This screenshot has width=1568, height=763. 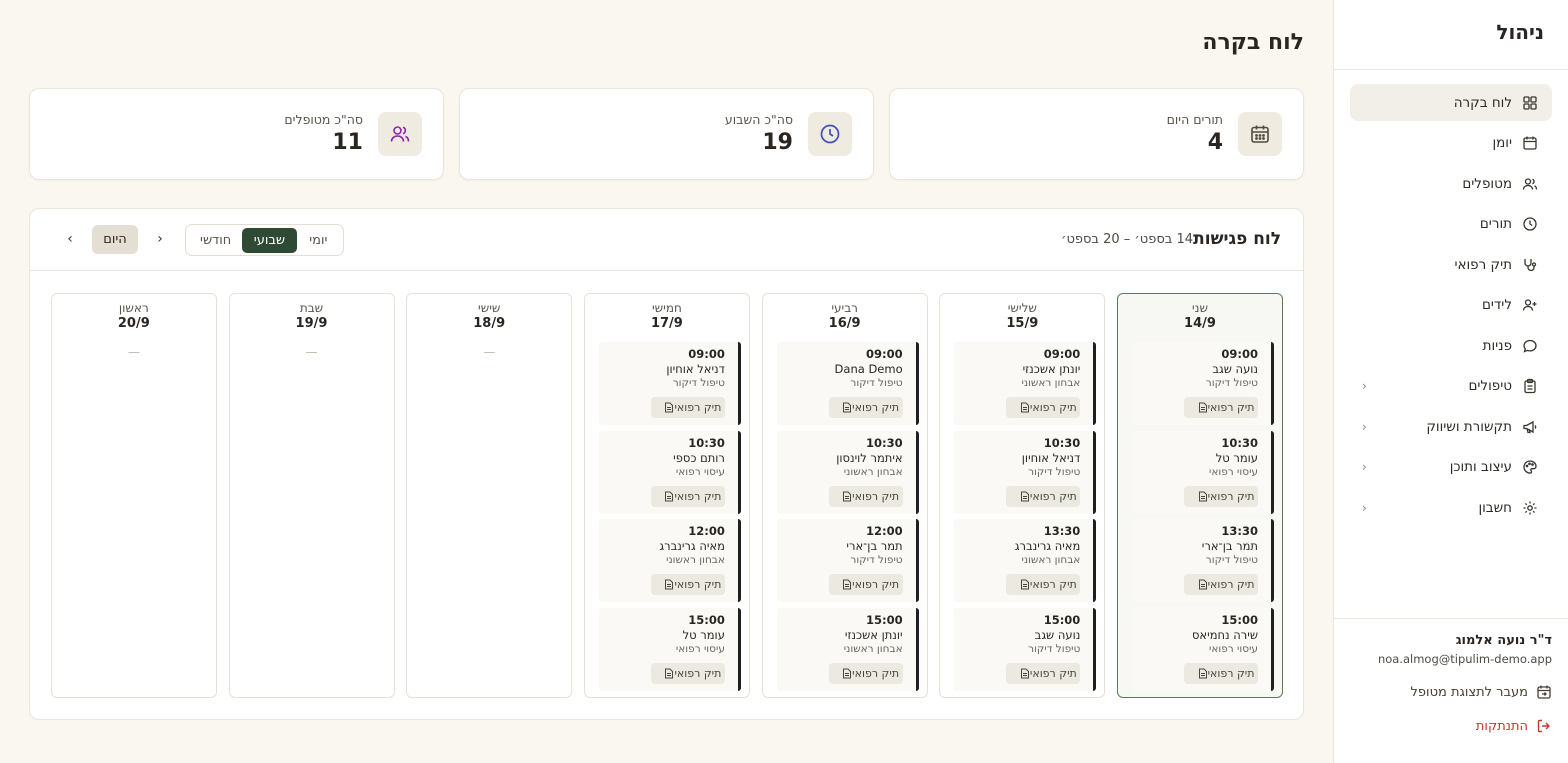 I want to click on sidebar-item-user-plus: לידים, so click(x=1451, y=305).